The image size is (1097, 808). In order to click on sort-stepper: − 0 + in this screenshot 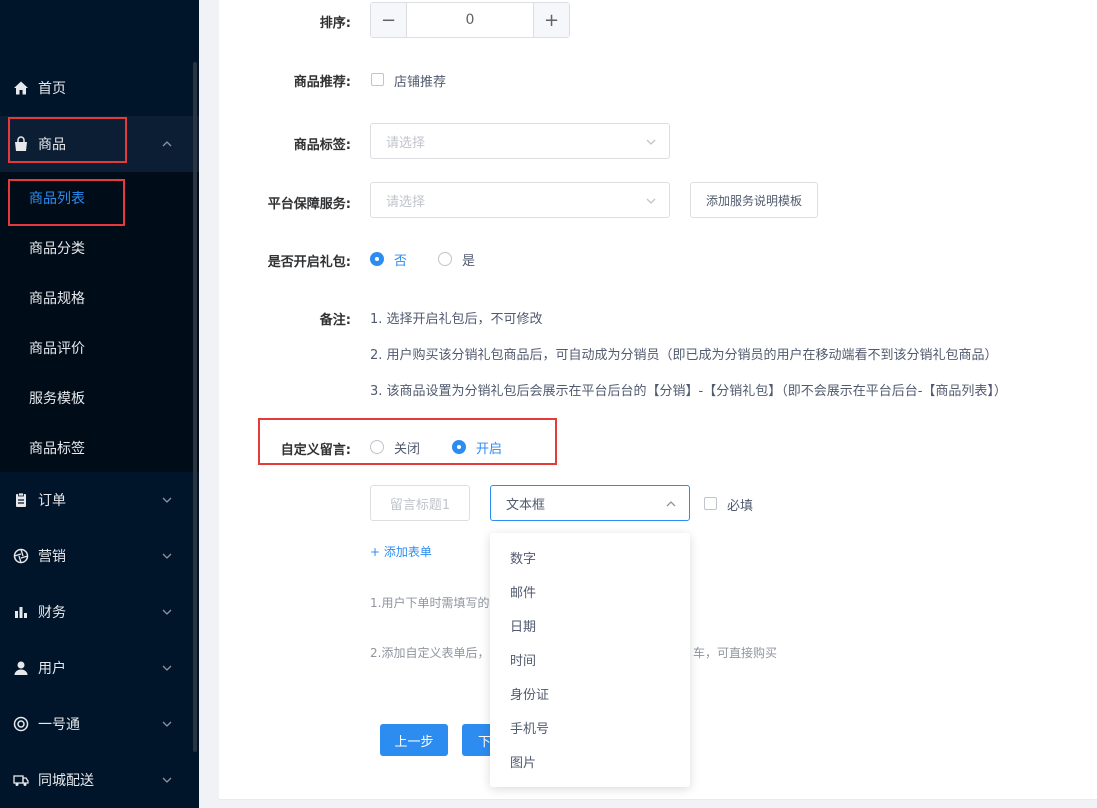, I will do `click(470, 20)`.